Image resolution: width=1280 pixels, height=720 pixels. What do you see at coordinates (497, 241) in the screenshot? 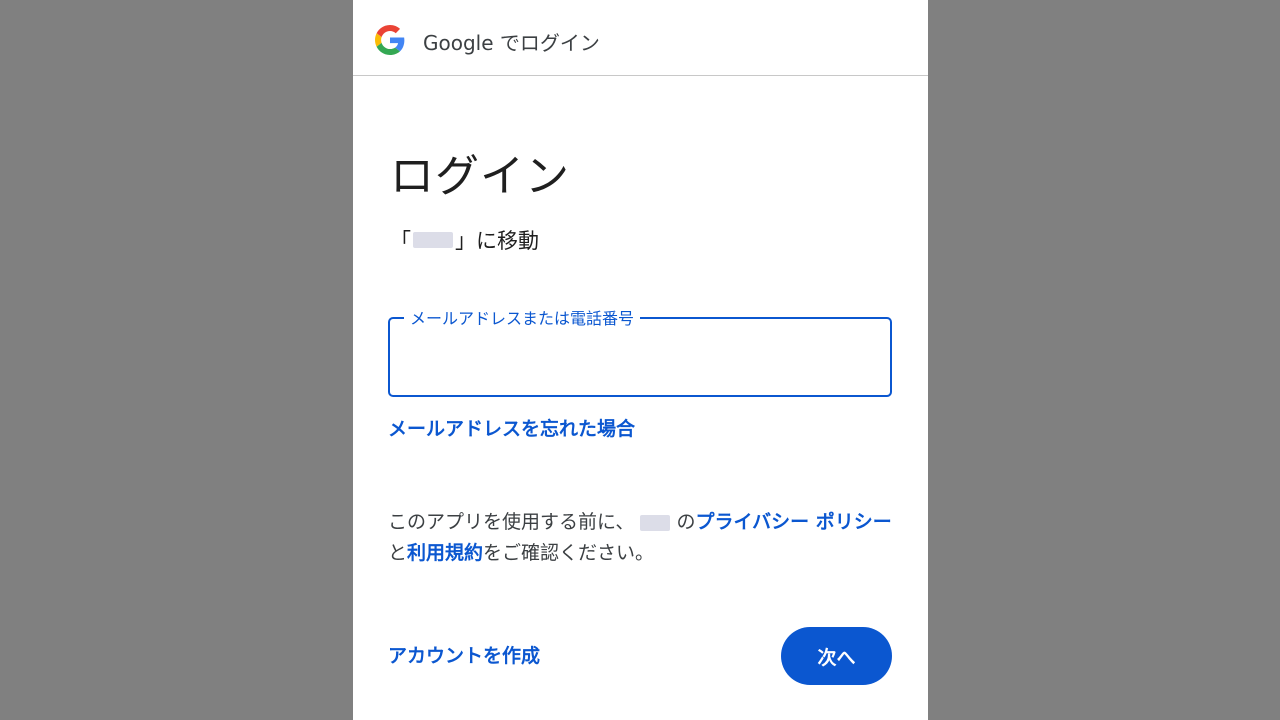
I see `destination-suffix: 」に移動` at bounding box center [497, 241].